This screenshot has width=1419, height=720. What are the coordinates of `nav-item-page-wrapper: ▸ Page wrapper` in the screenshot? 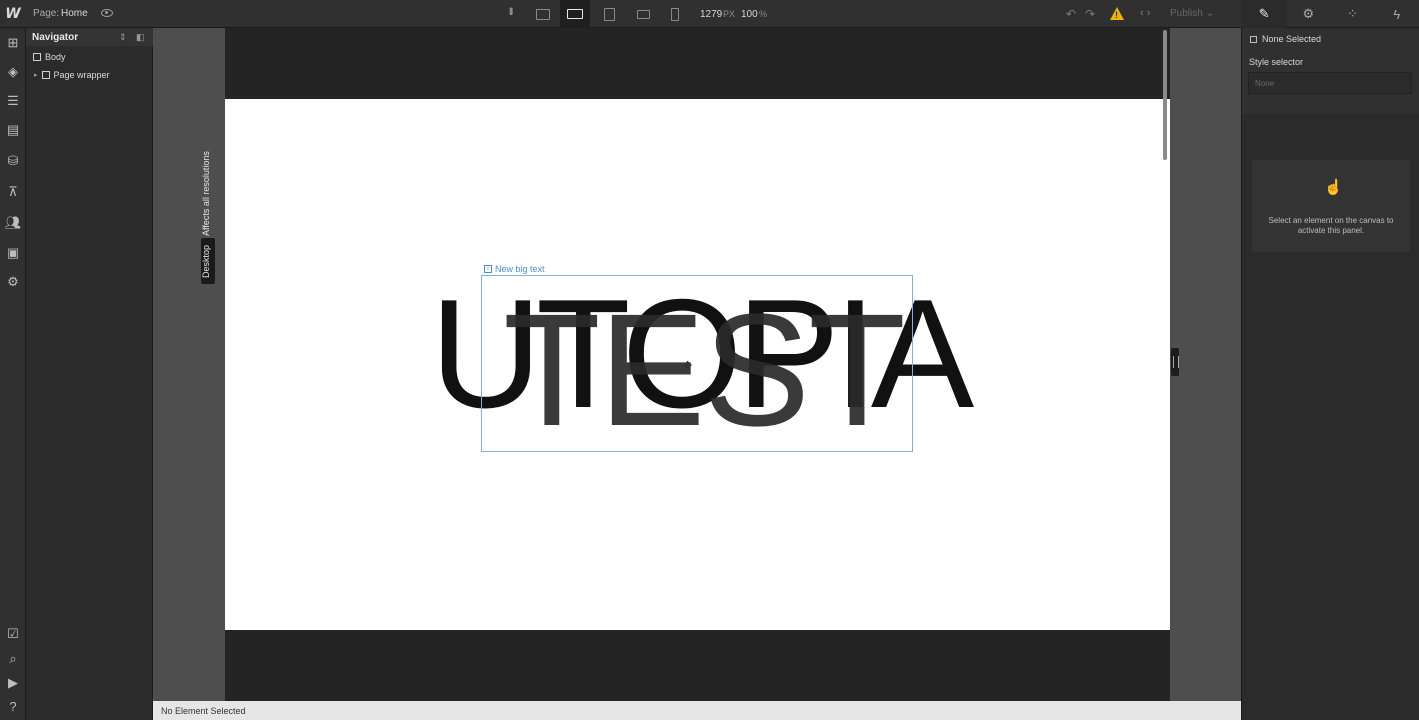 It's located at (72, 75).